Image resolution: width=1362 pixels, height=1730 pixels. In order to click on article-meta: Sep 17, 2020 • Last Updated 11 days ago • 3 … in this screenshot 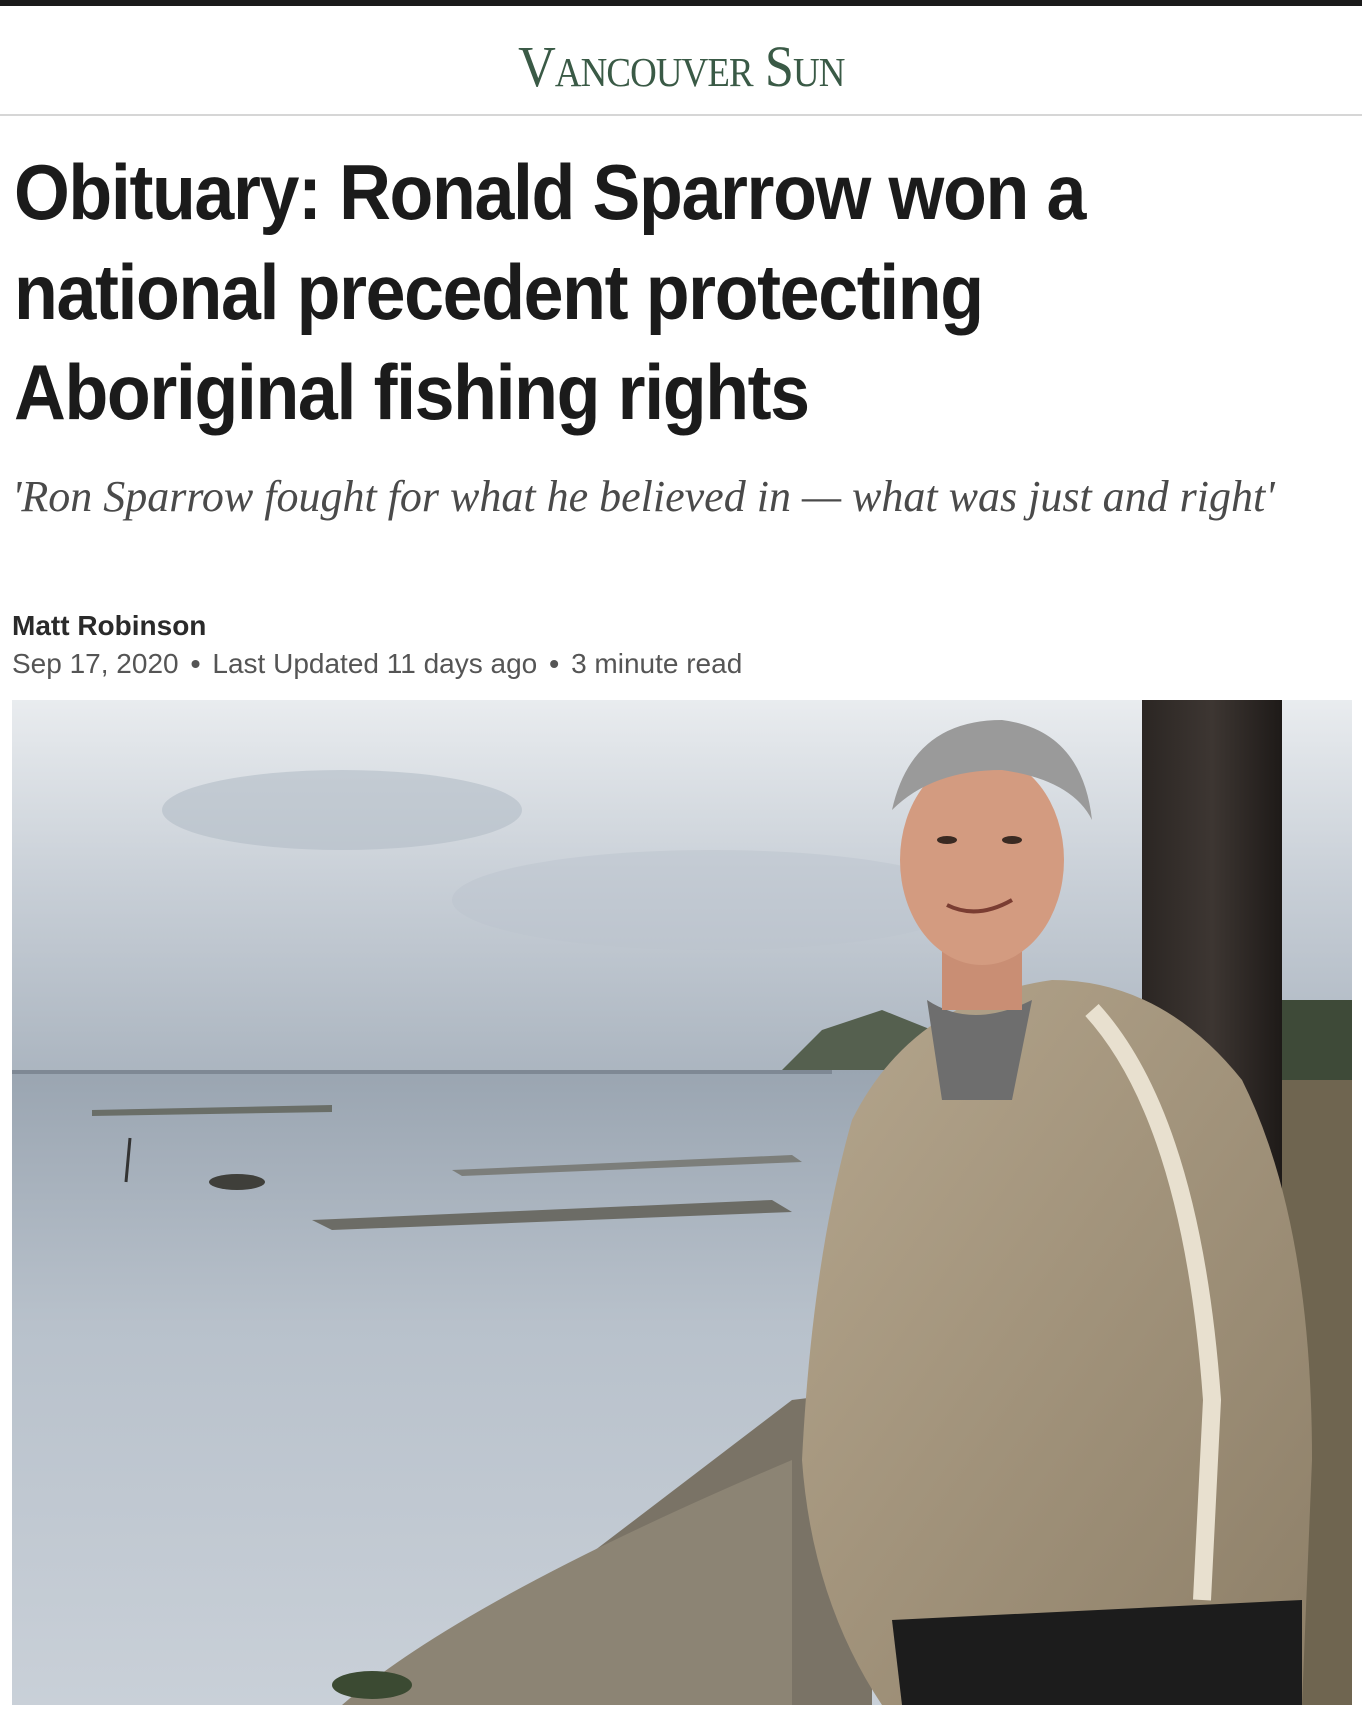, I will do `click(377, 664)`.